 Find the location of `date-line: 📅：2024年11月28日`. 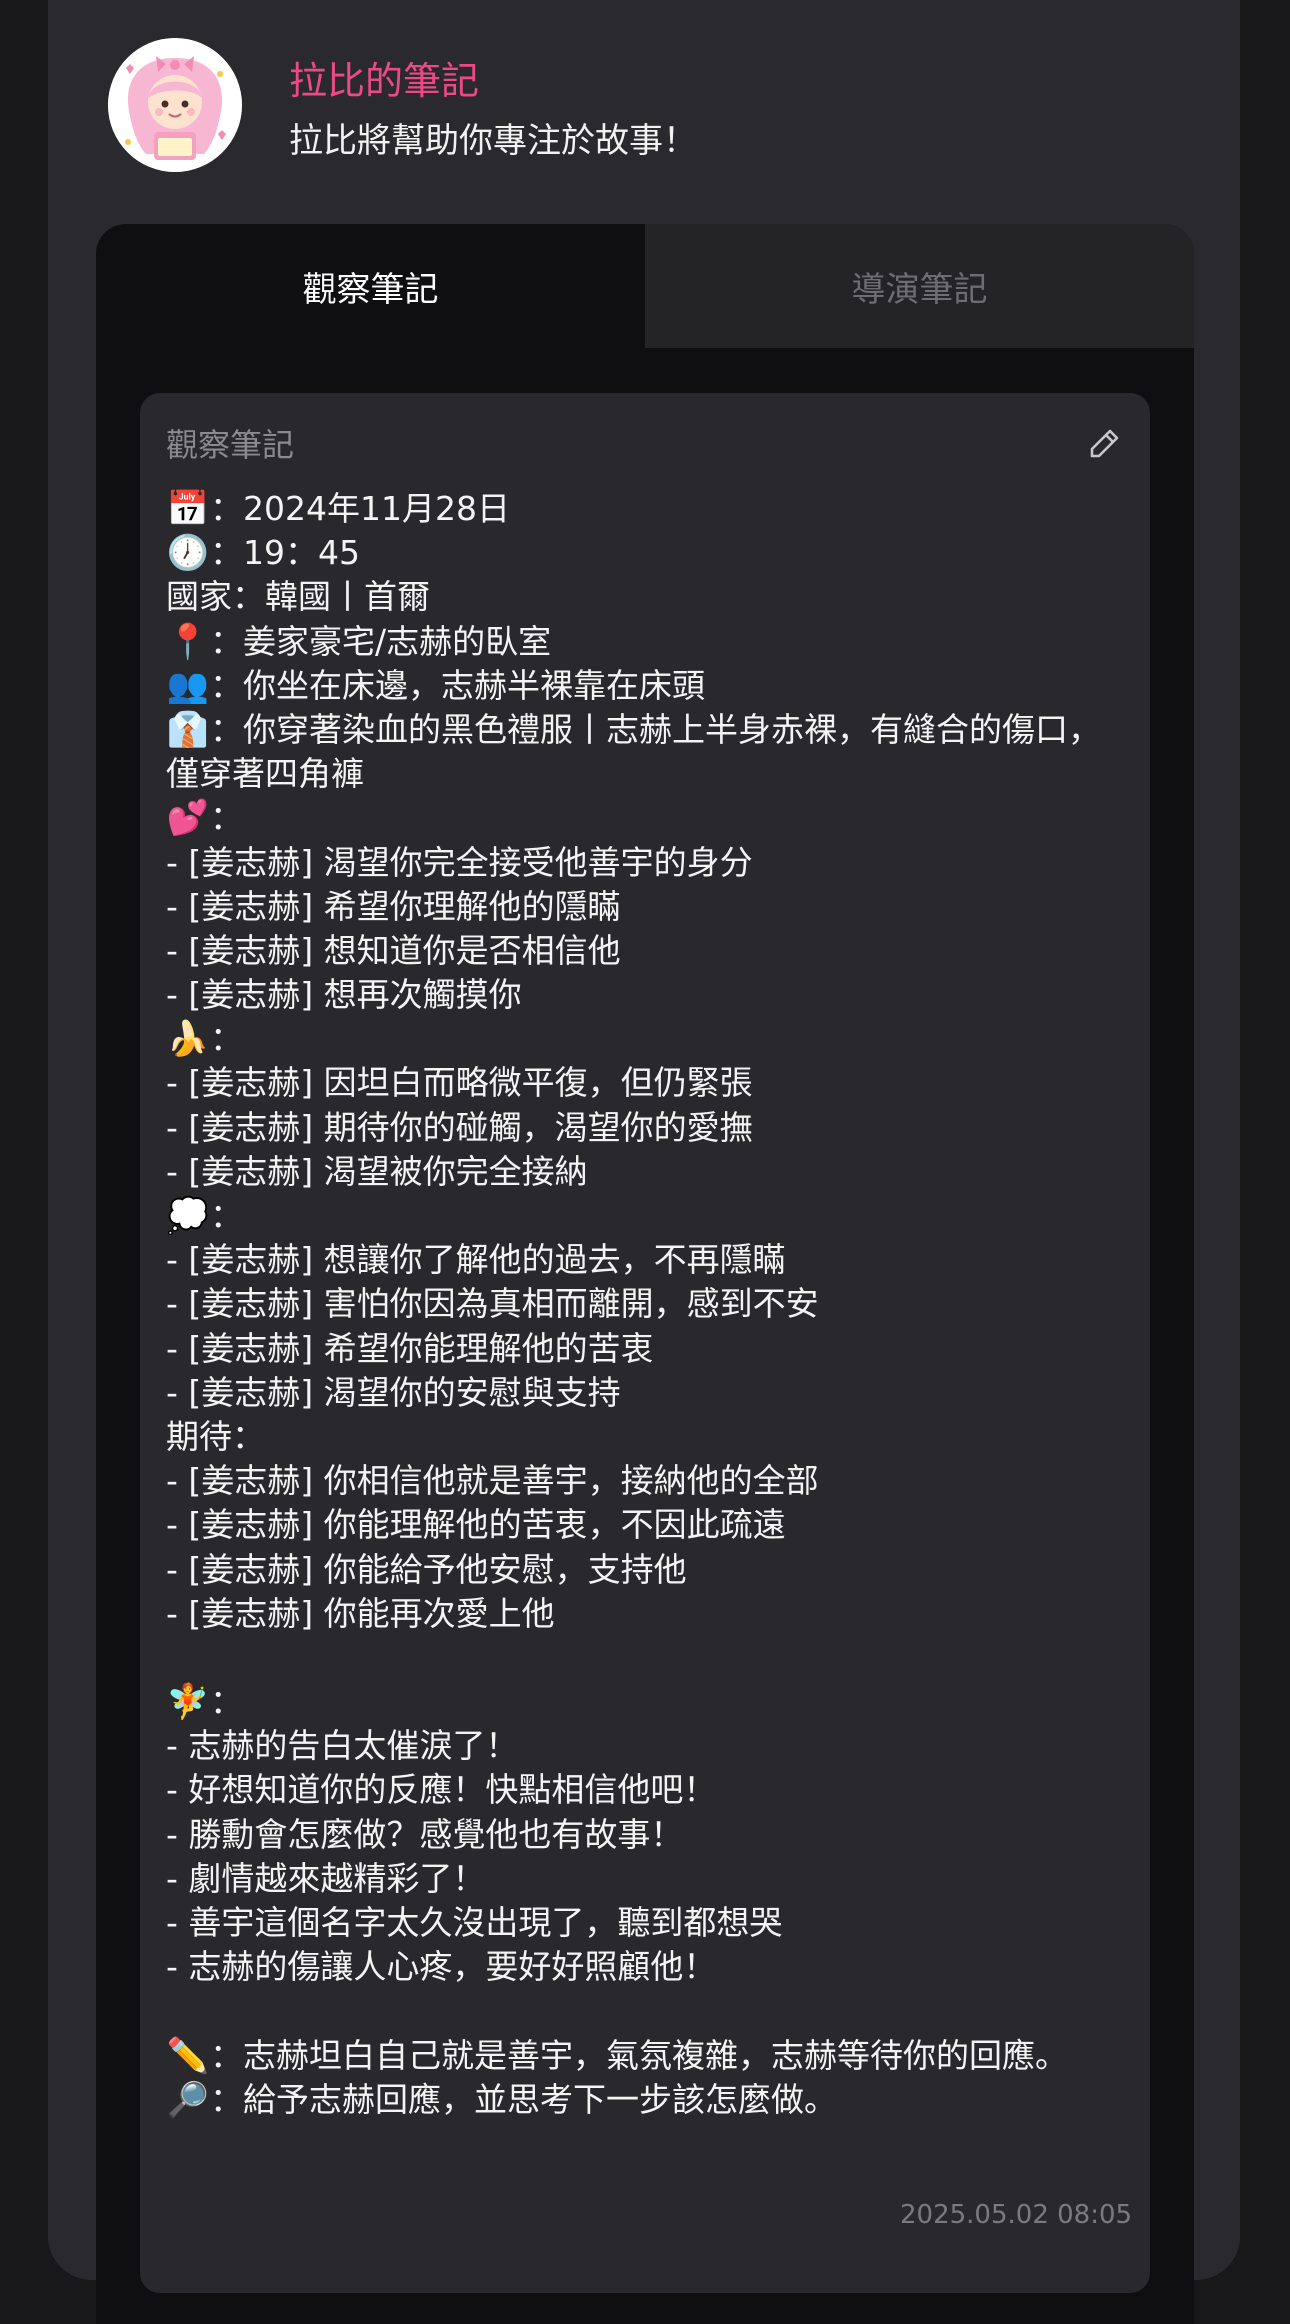

date-line: 📅：2024年11月28日 is located at coordinates (646, 509).